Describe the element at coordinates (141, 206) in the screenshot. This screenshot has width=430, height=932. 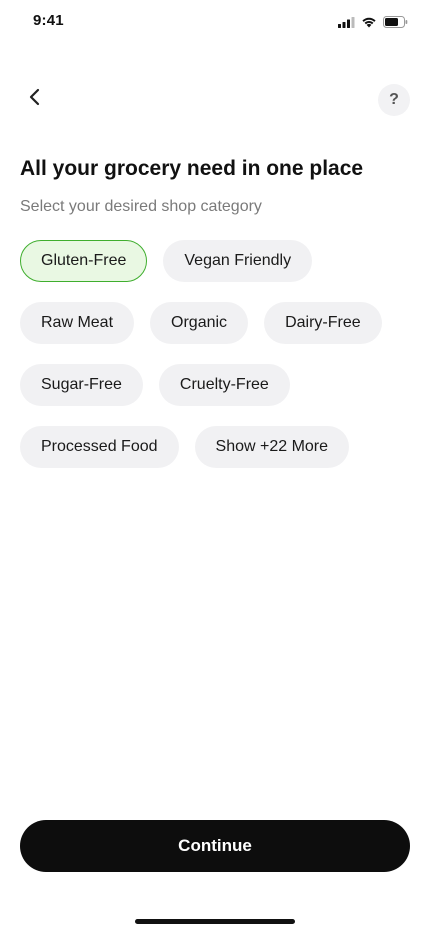
I see `page-subtitle: Select your desired shop category` at that location.